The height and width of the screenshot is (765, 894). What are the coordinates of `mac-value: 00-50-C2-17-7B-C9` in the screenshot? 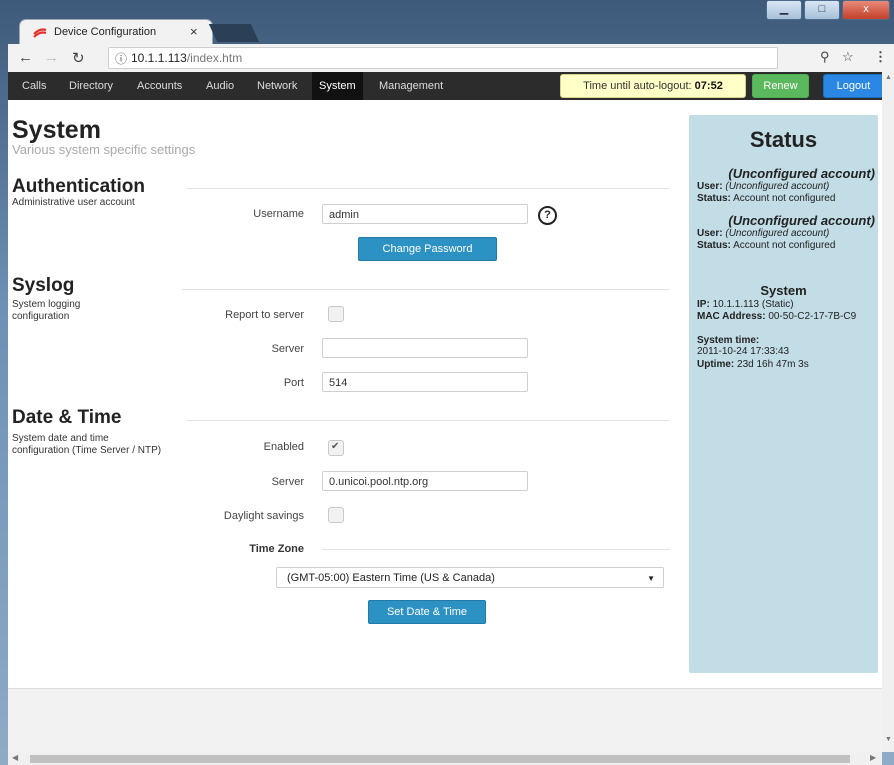 It's located at (812, 316).